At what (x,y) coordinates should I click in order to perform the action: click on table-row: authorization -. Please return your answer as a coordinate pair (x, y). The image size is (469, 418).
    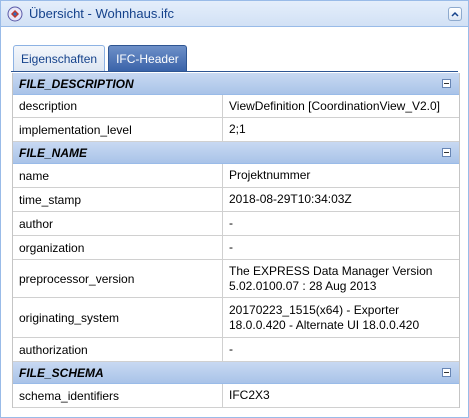
    Looking at the image, I should click on (236, 350).